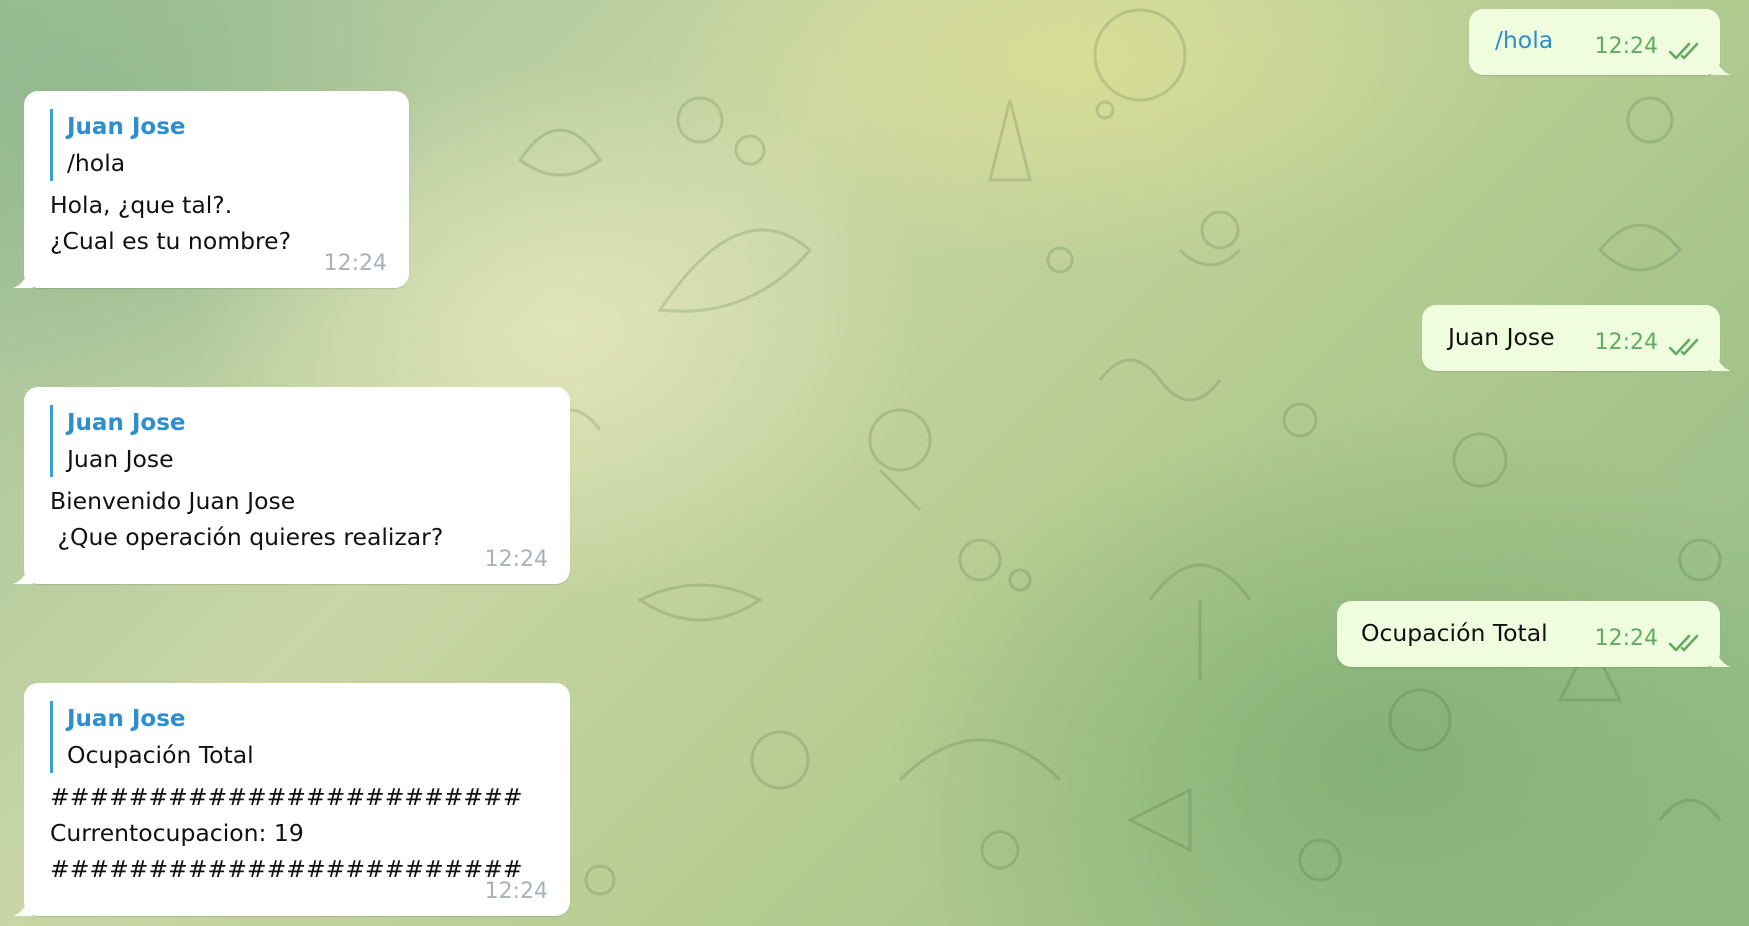 This screenshot has width=1749, height=926. What do you see at coordinates (300, 441) in the screenshot?
I see `reply-quote: Juan Jose Juan Jose` at bounding box center [300, 441].